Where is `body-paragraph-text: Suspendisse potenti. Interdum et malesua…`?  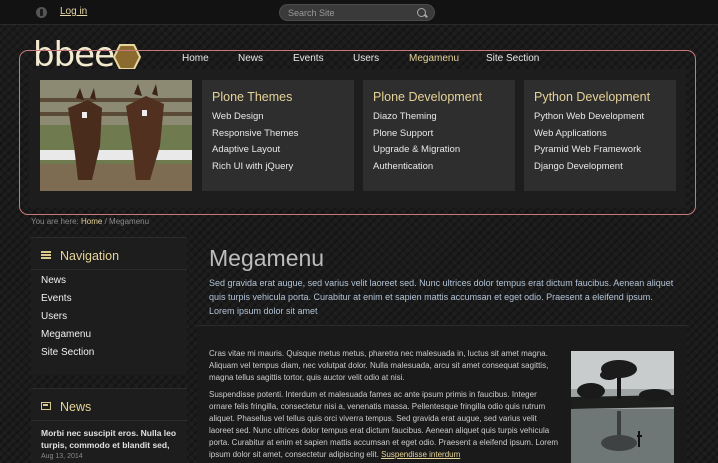
body-paragraph-text: Suspendisse potenti. Interdum et malesua… is located at coordinates (384, 424).